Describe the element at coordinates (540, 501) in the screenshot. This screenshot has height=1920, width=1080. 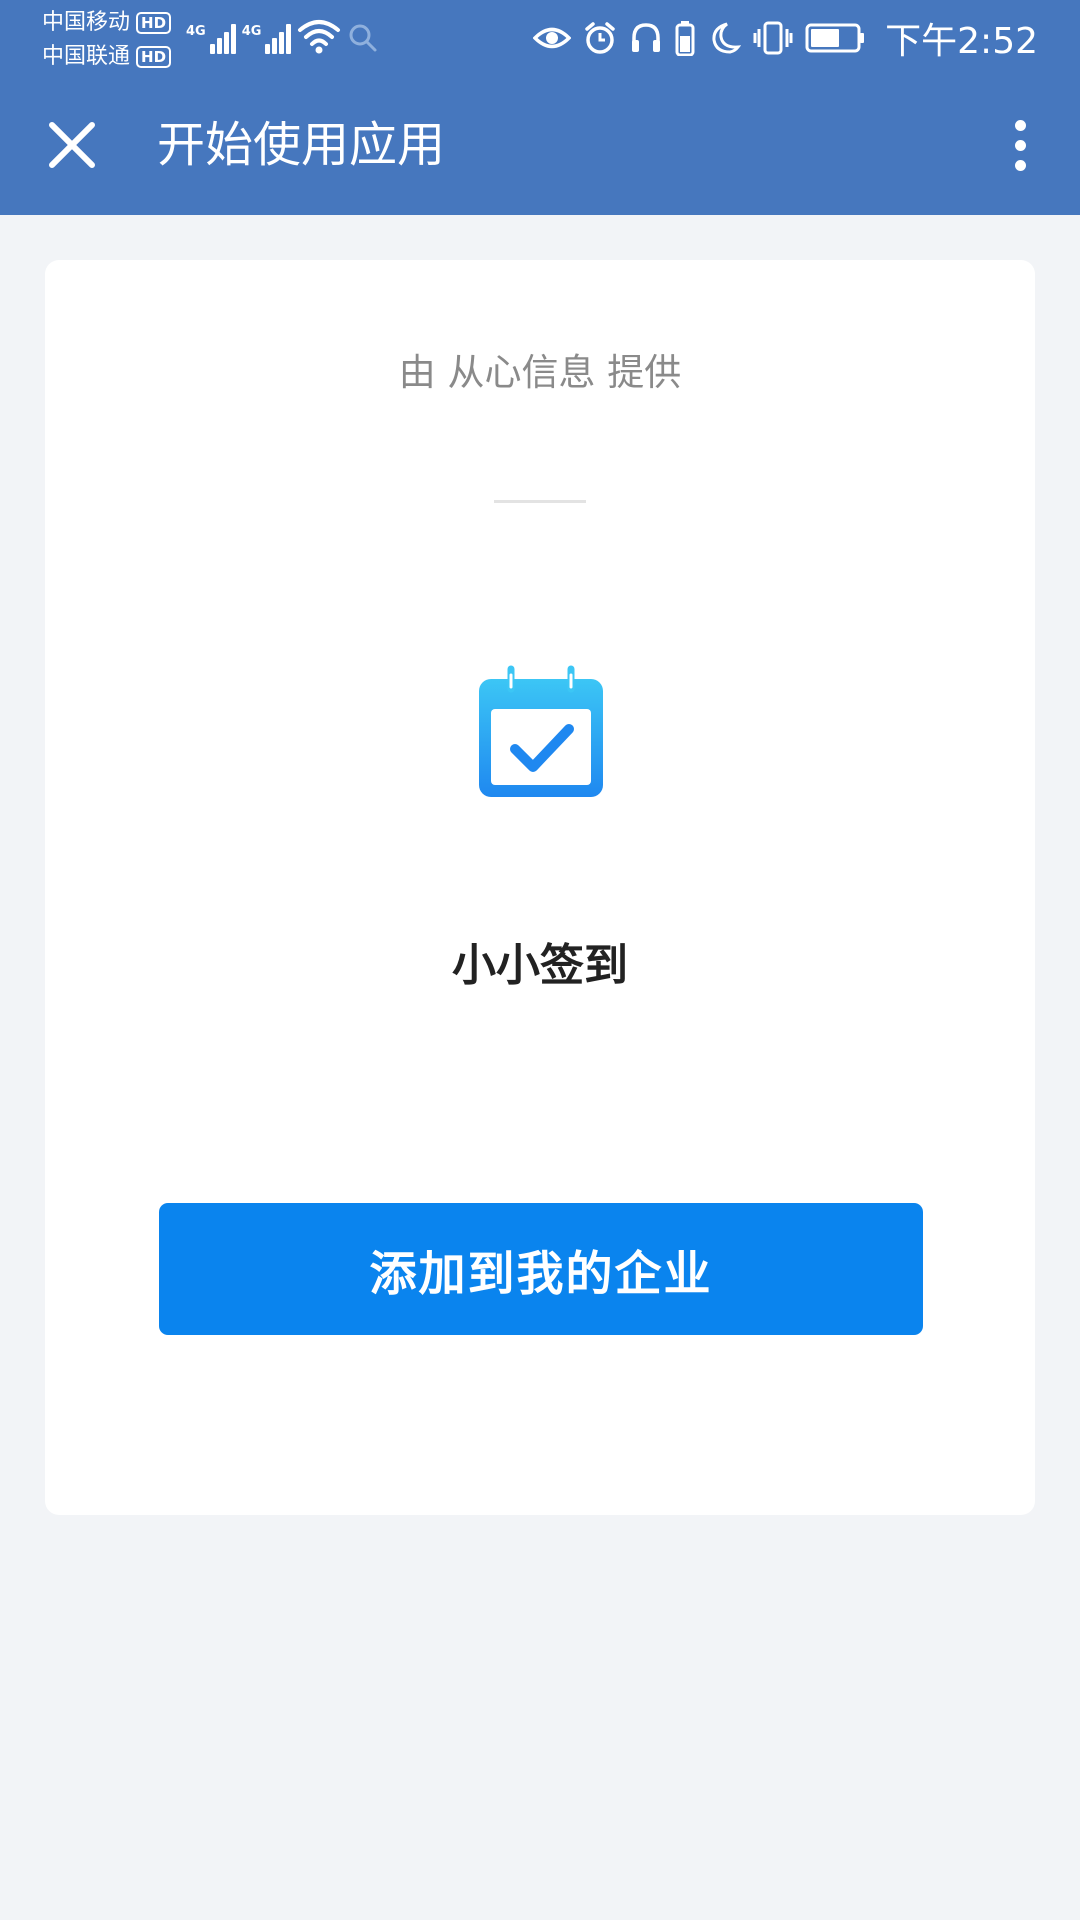
I see `divider` at that location.